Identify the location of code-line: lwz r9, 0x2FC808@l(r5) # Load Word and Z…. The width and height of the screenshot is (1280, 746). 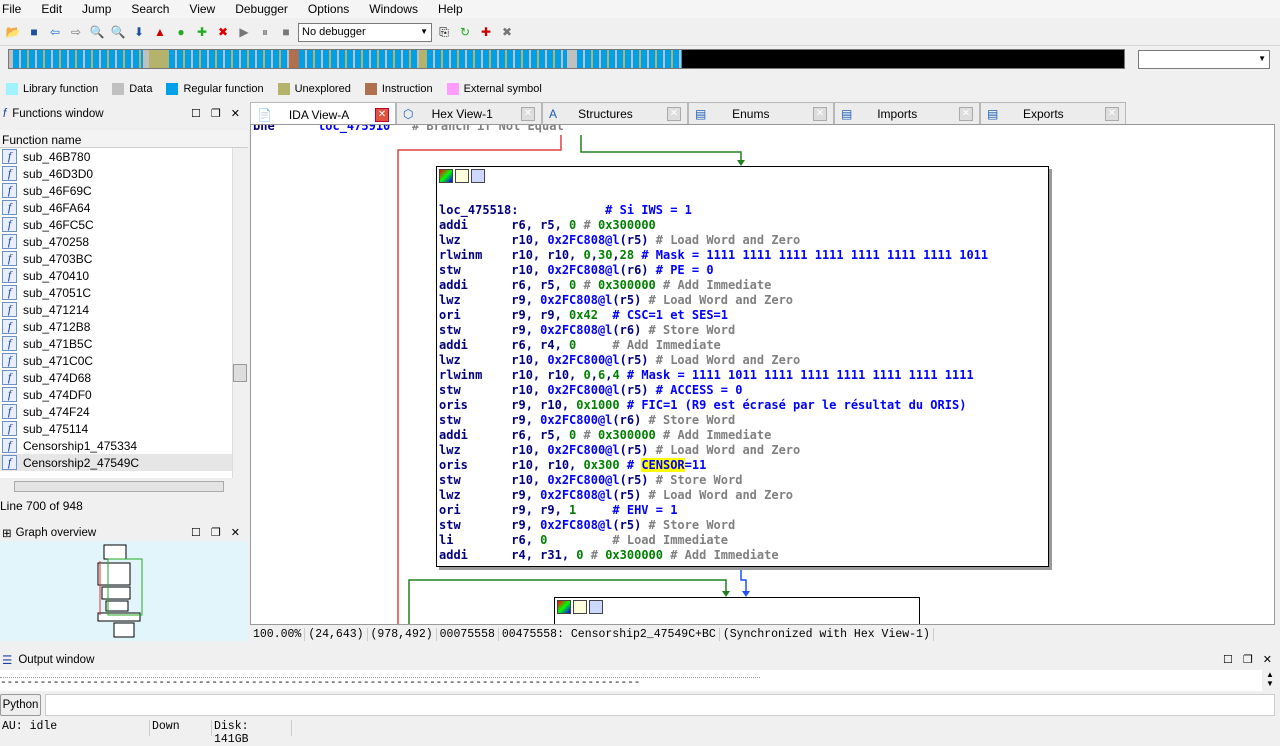
(743, 495).